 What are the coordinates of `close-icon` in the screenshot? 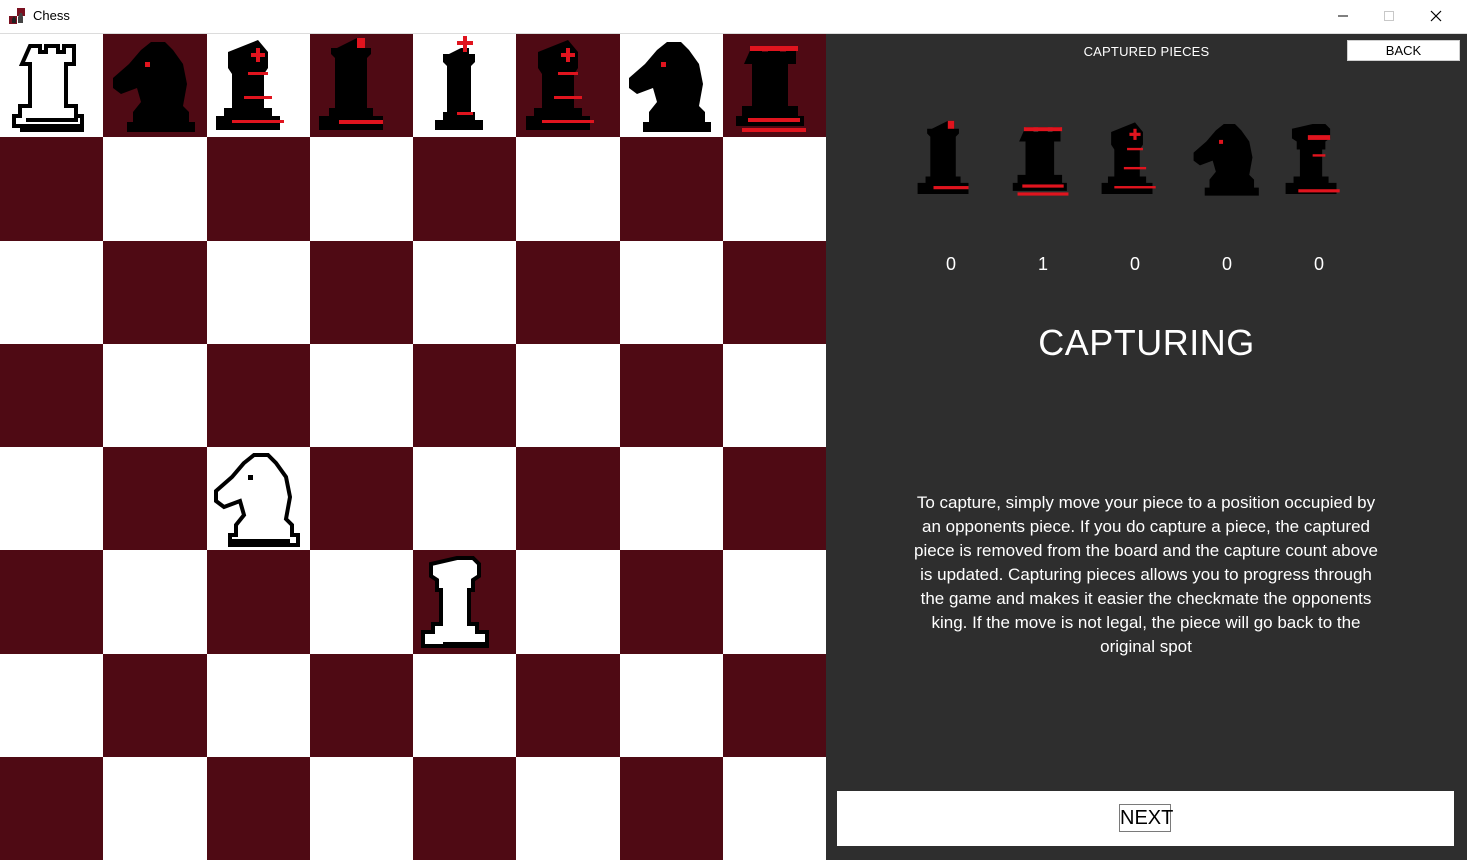 It's located at (1436, 16).